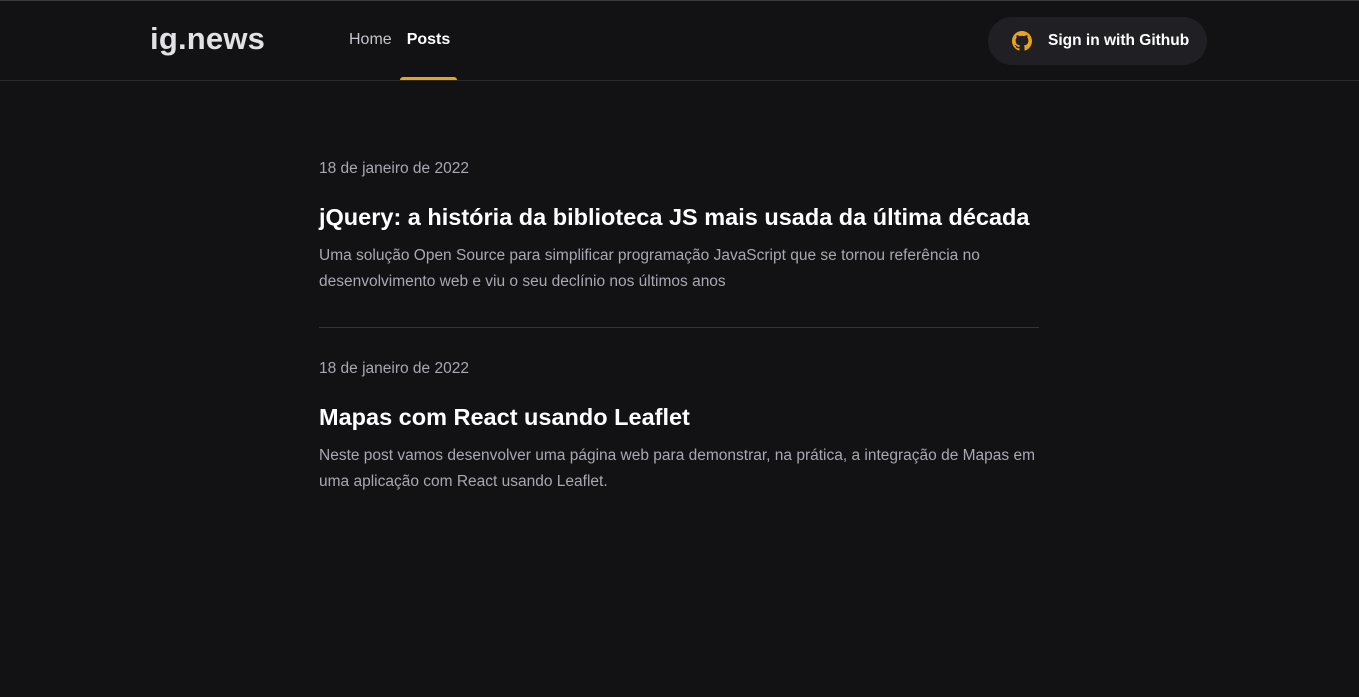 The height and width of the screenshot is (697, 1359). Describe the element at coordinates (428, 39) in the screenshot. I see `nav-link-posts: Posts` at that location.